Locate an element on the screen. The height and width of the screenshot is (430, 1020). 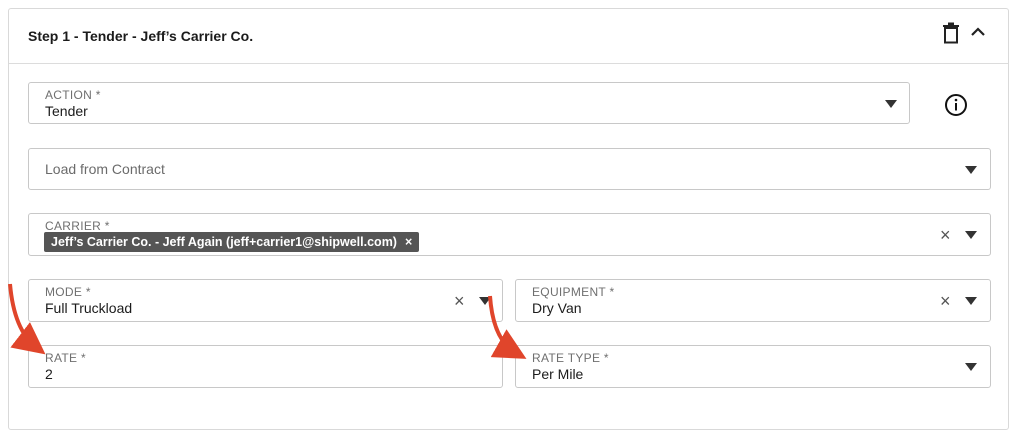
rate-label: RATE * is located at coordinates (65, 358).